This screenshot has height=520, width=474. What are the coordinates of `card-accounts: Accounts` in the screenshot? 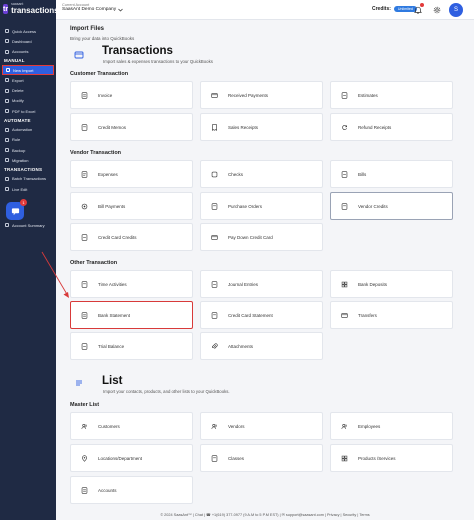 It's located at (131, 490).